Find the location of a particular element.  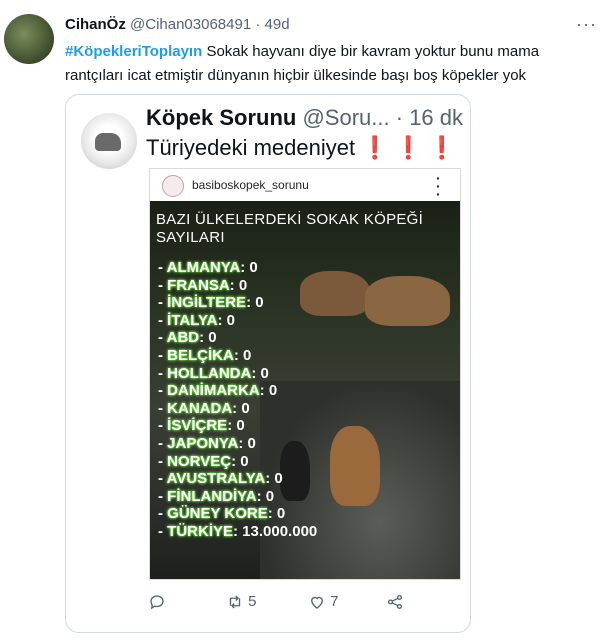

instagram-username: basiboskopek_sorunu is located at coordinates (250, 185).